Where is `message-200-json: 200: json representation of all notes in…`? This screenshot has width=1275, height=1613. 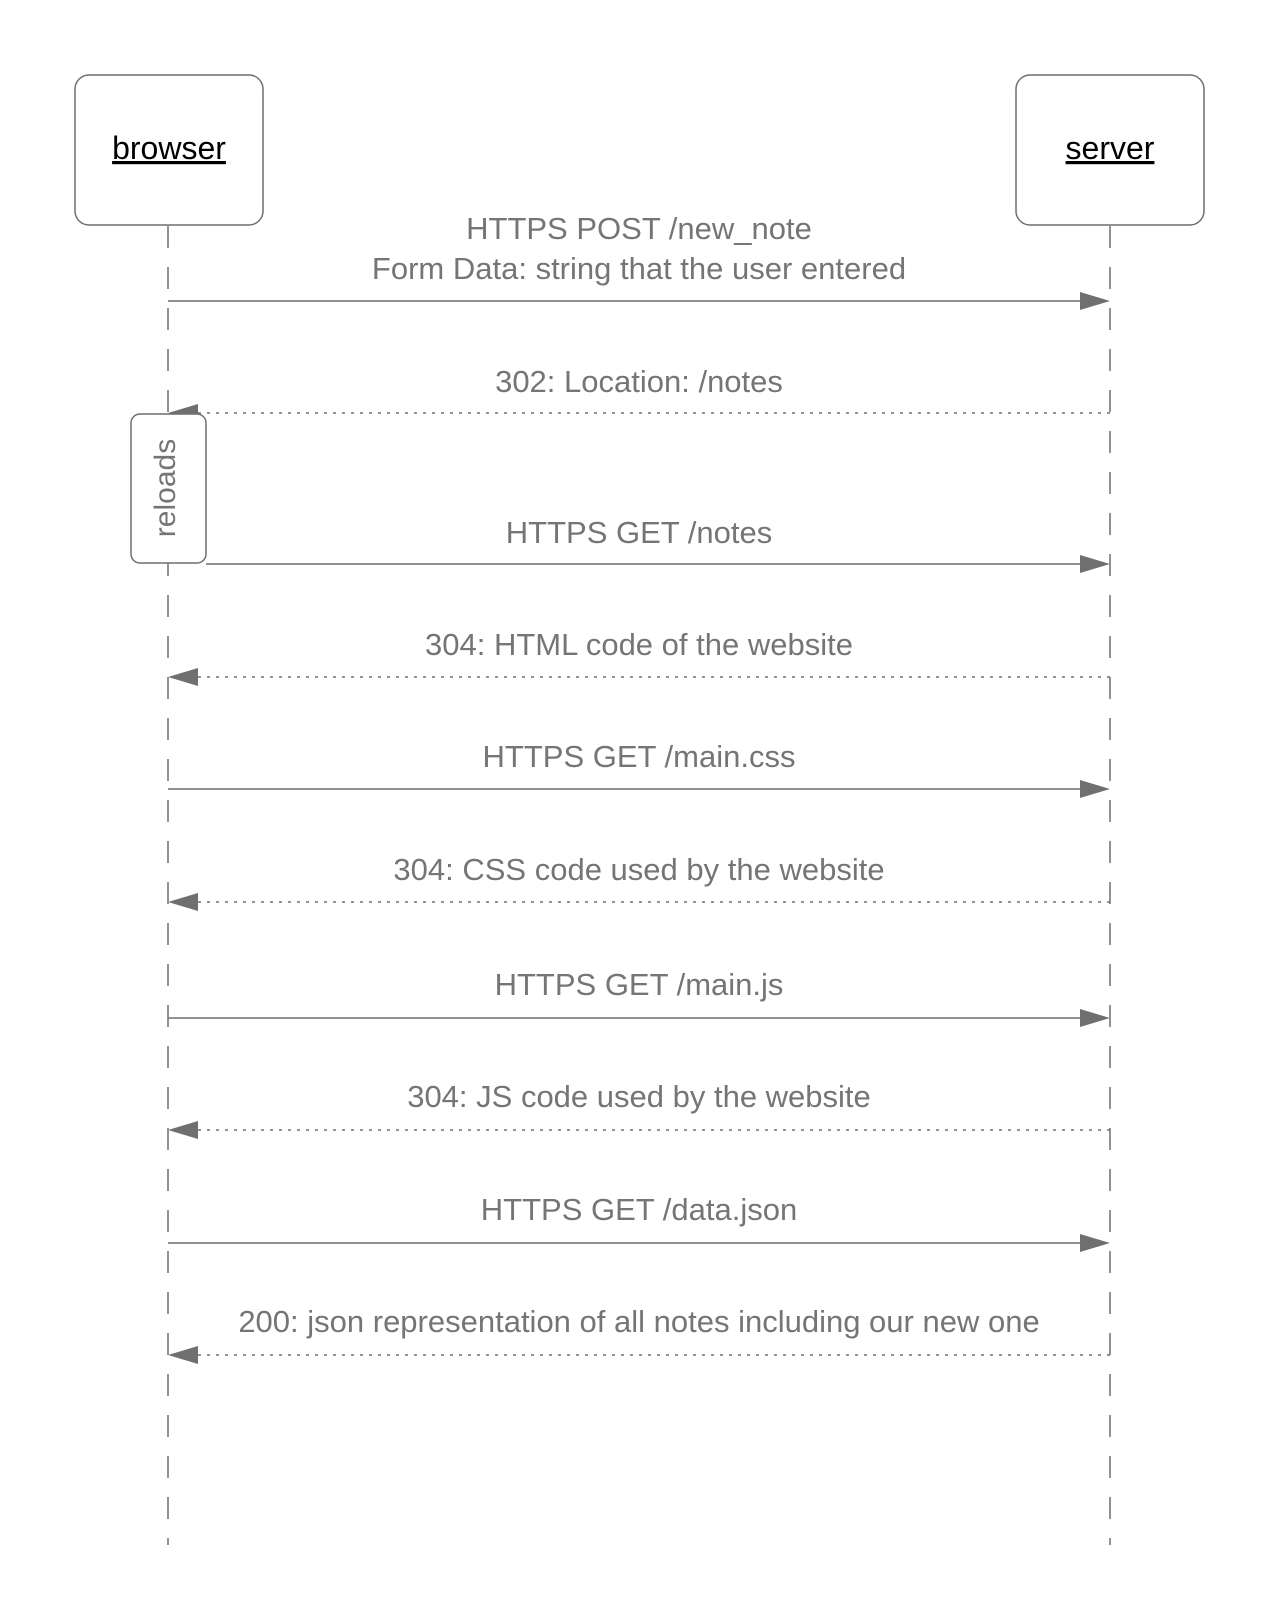 message-200-json: 200: json representation of all notes in… is located at coordinates (639, 1334).